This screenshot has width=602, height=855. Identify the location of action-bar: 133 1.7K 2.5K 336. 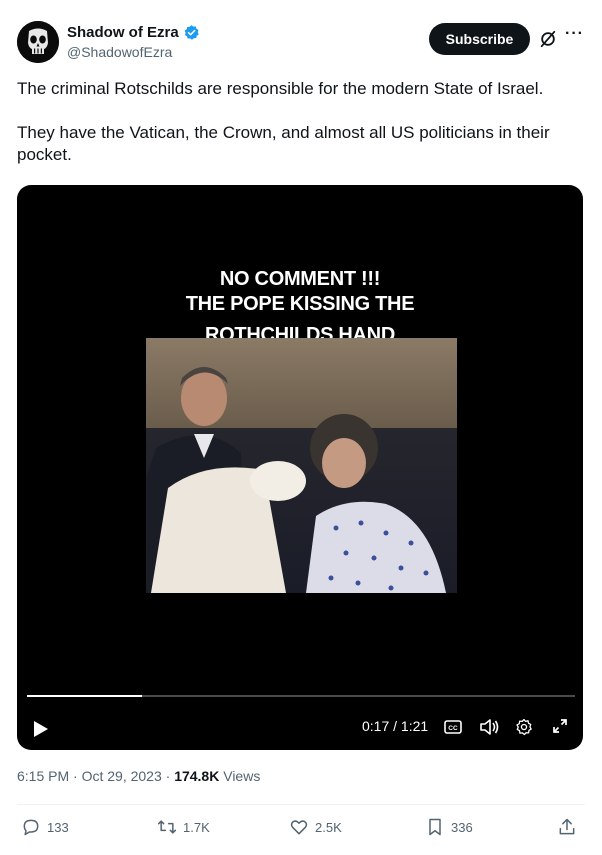
(301, 828).